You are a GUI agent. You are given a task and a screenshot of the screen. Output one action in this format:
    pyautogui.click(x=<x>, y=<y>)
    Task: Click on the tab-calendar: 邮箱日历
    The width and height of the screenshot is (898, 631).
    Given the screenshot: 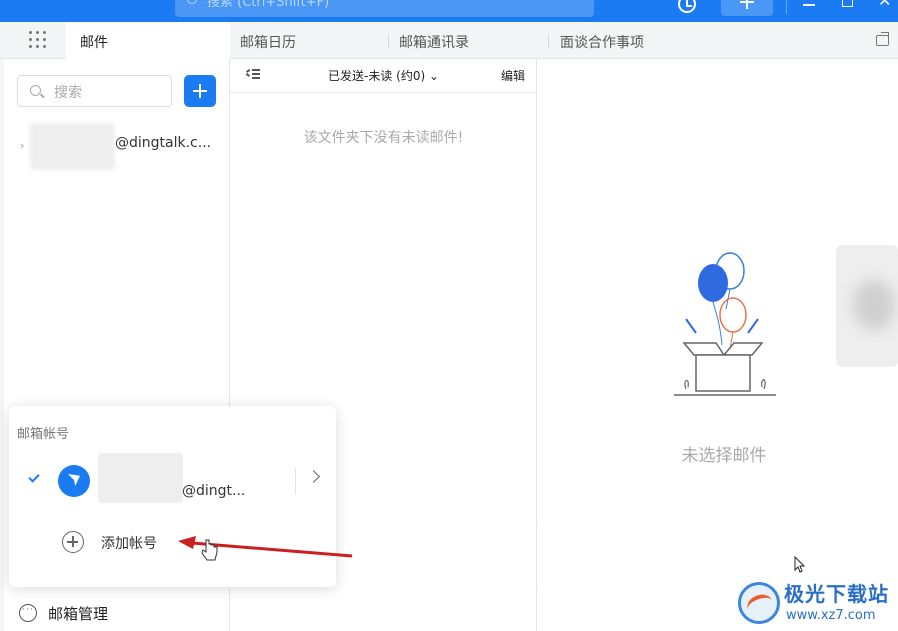 What is the action you would take?
    pyautogui.click(x=268, y=42)
    